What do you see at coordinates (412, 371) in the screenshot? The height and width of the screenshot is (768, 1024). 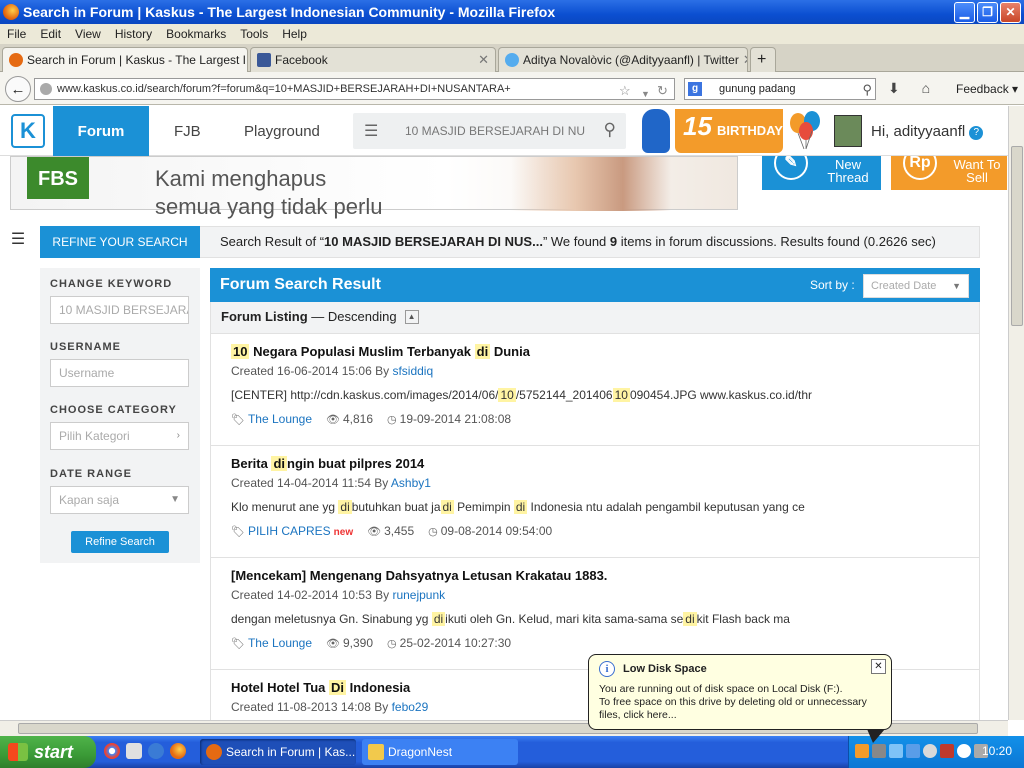 I see `author-link: sfsiddiq` at bounding box center [412, 371].